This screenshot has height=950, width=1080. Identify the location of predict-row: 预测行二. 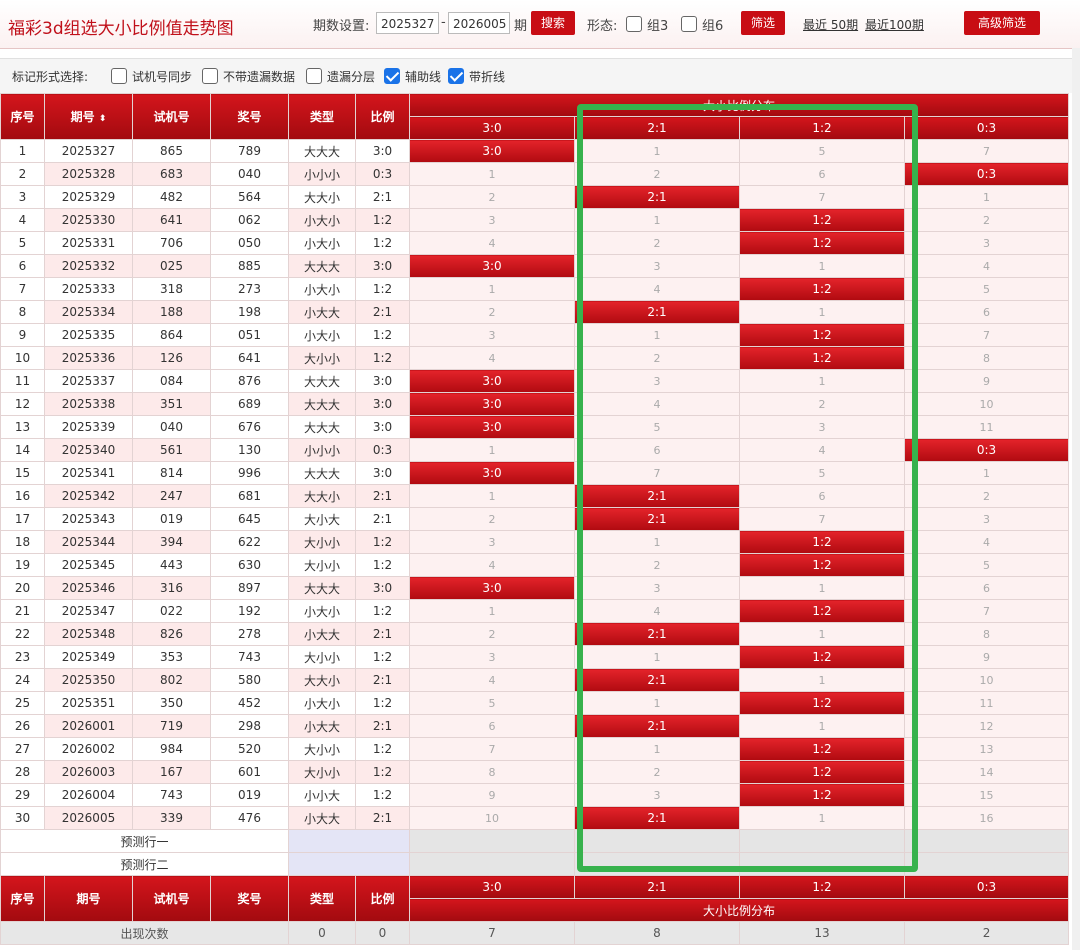
(535, 864).